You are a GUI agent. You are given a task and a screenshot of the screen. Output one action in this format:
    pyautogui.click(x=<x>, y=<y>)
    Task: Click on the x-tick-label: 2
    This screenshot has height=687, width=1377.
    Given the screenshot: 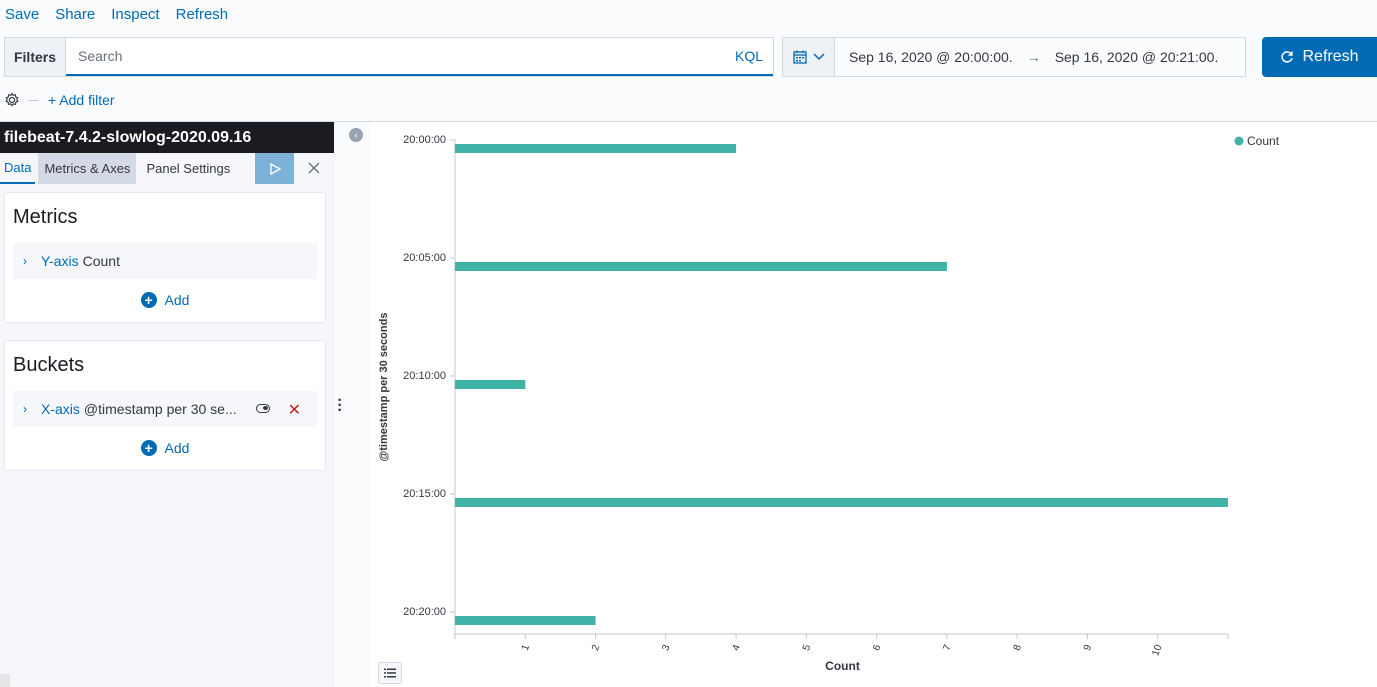 What is the action you would take?
    pyautogui.click(x=596, y=647)
    